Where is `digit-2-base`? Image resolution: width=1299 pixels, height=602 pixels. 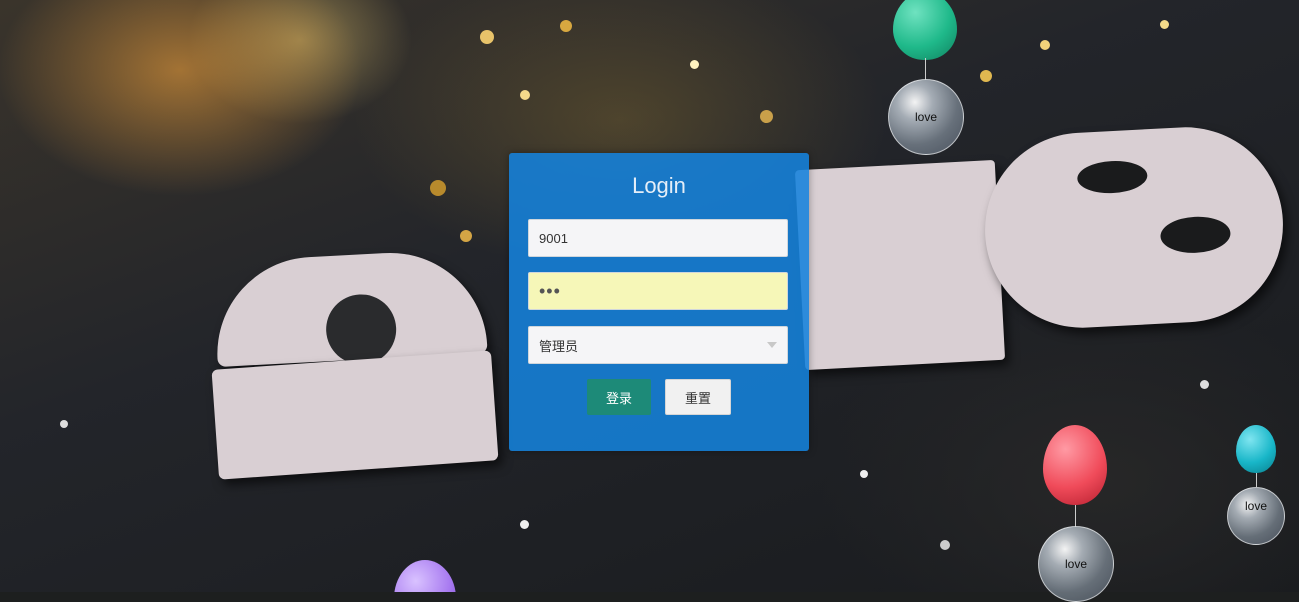 digit-2-base is located at coordinates (355, 415).